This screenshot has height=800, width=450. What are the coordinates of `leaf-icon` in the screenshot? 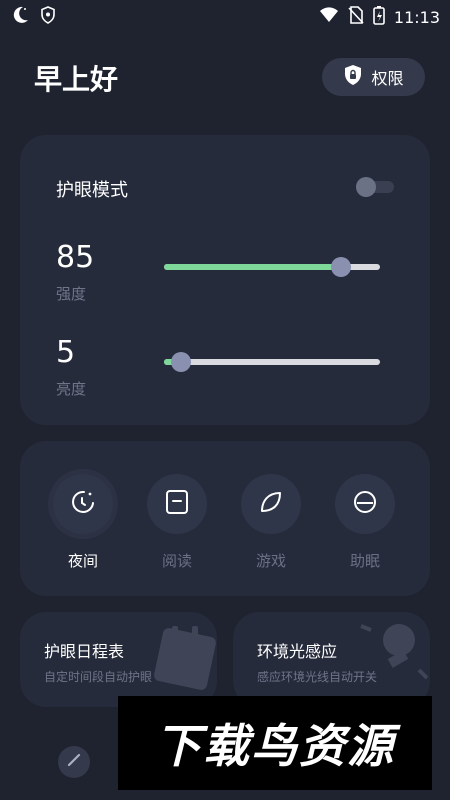 It's located at (271, 504).